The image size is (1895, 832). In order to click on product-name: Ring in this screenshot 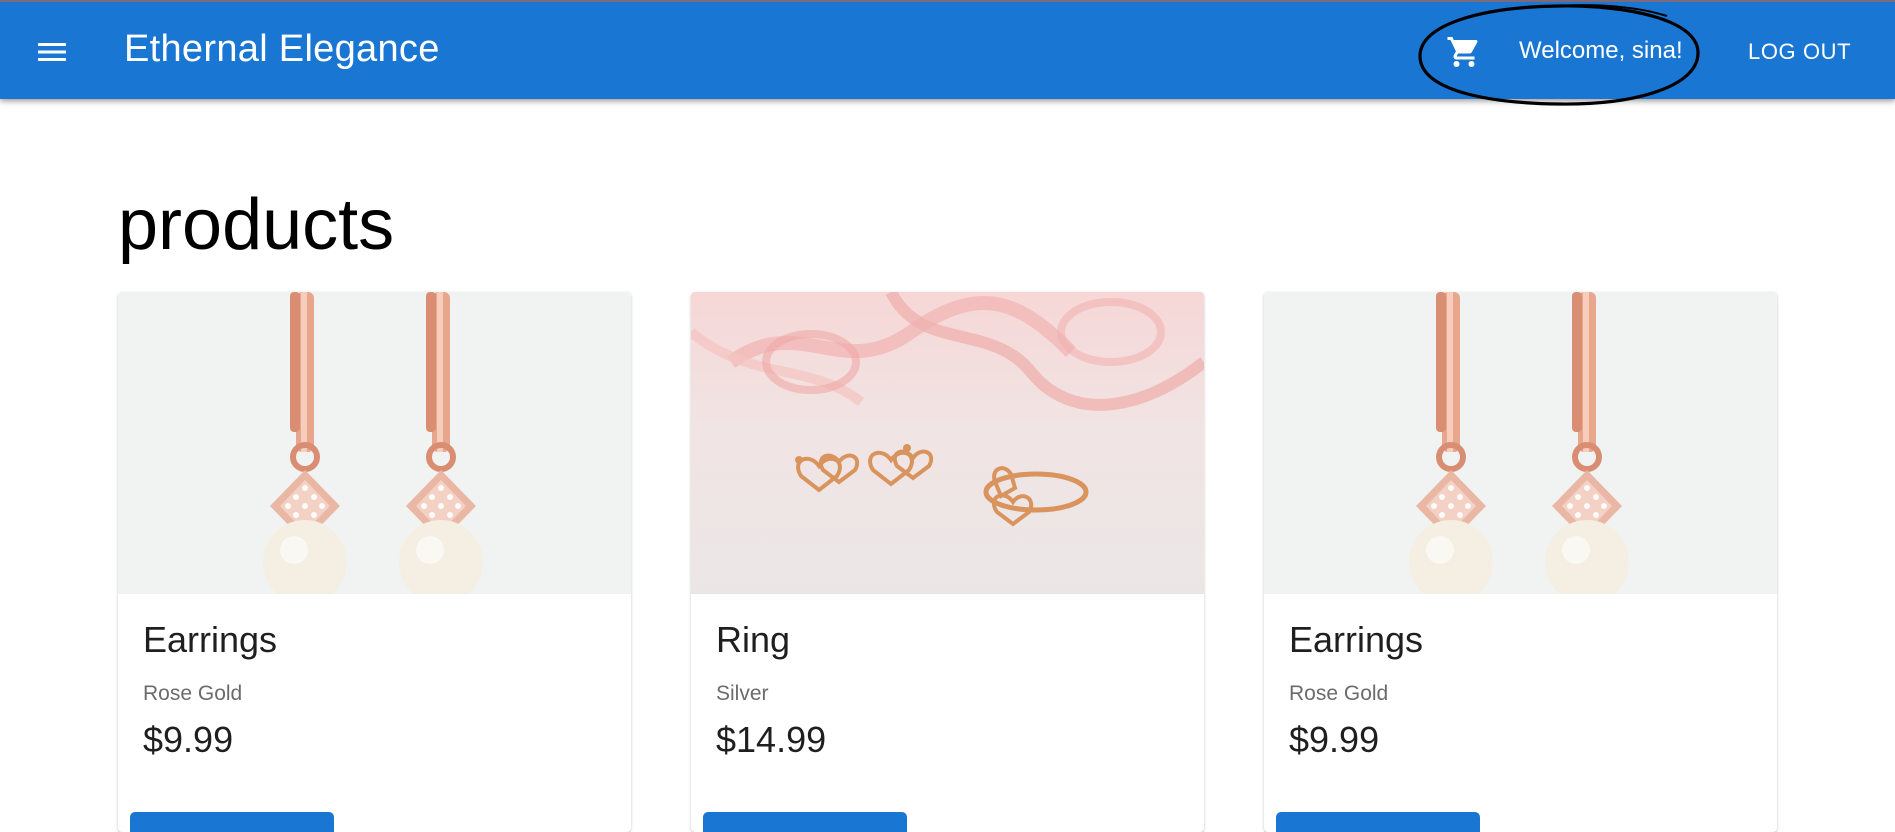, I will do `click(753, 639)`.